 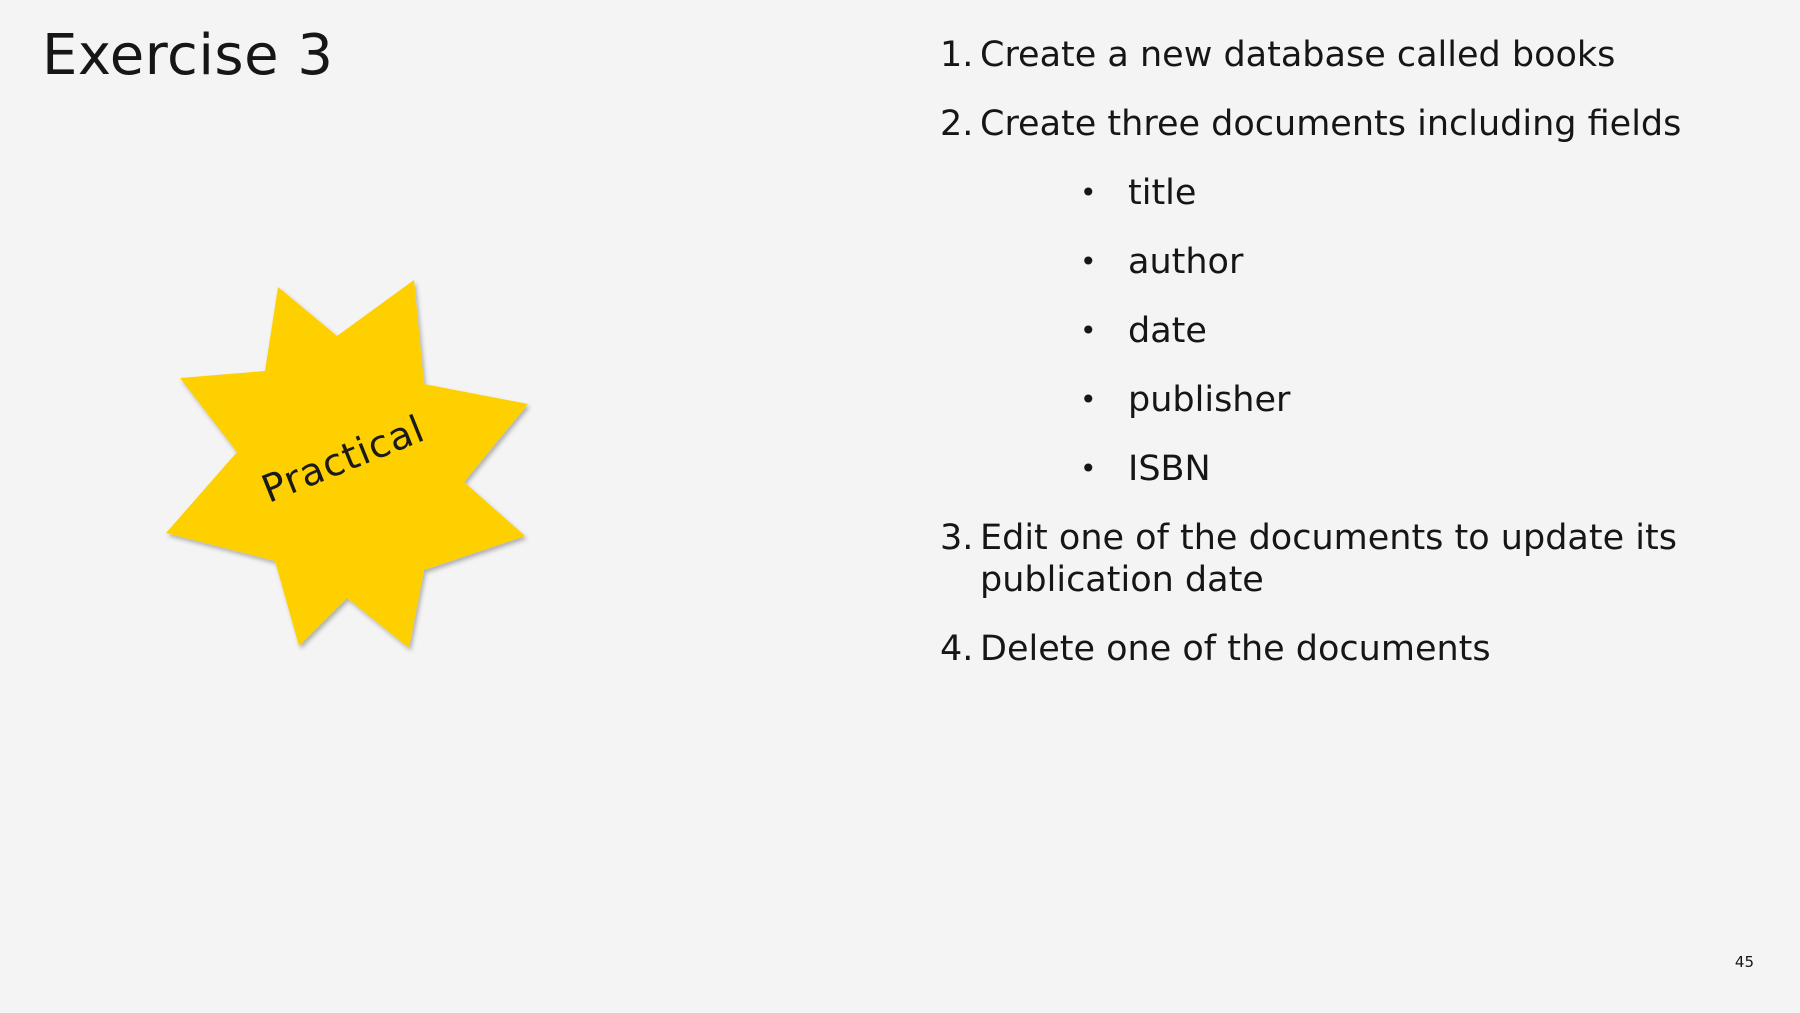 What do you see at coordinates (1235, 649) in the screenshot?
I see `step-text: Delete one of the documents` at bounding box center [1235, 649].